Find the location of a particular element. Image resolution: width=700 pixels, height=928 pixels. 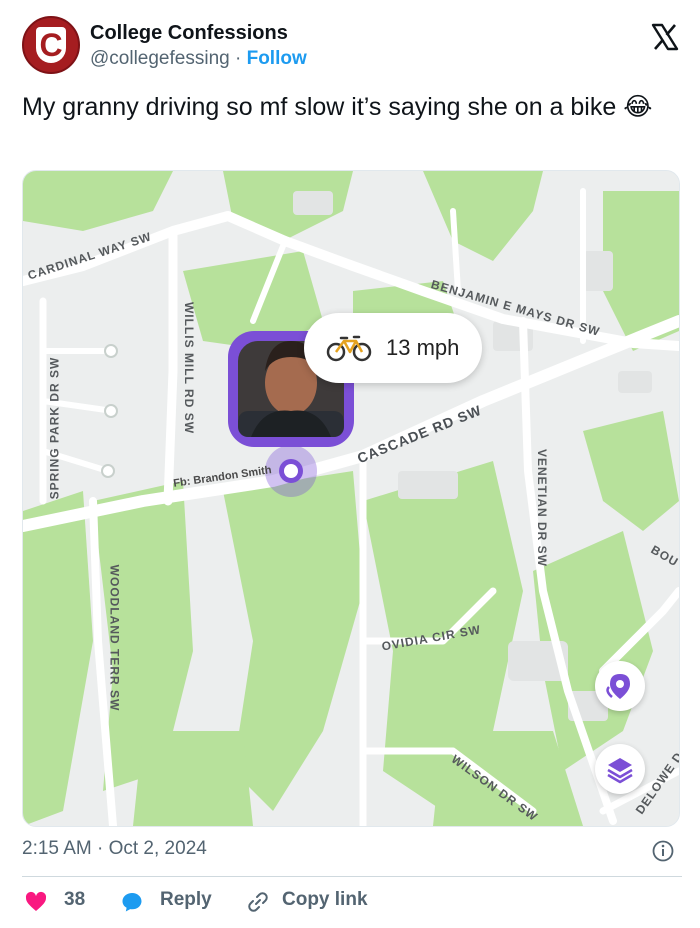

avatar-letter: C is located at coordinates (51, 45).